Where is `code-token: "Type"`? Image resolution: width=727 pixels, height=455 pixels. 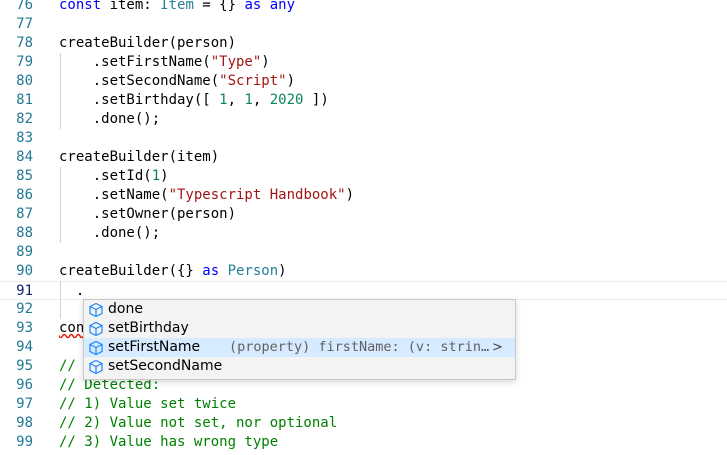 code-token: "Type" is located at coordinates (236, 62).